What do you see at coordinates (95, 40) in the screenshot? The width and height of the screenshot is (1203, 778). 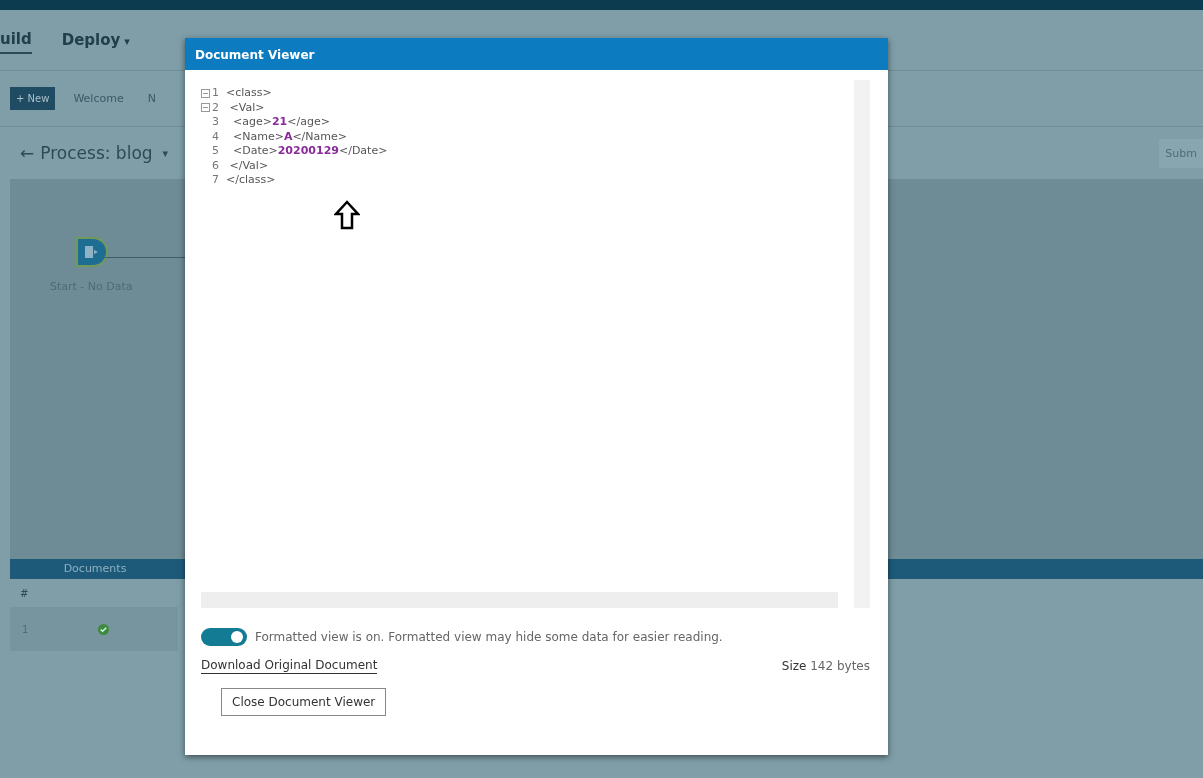 I see `nav-item: Deploy ▾` at bounding box center [95, 40].